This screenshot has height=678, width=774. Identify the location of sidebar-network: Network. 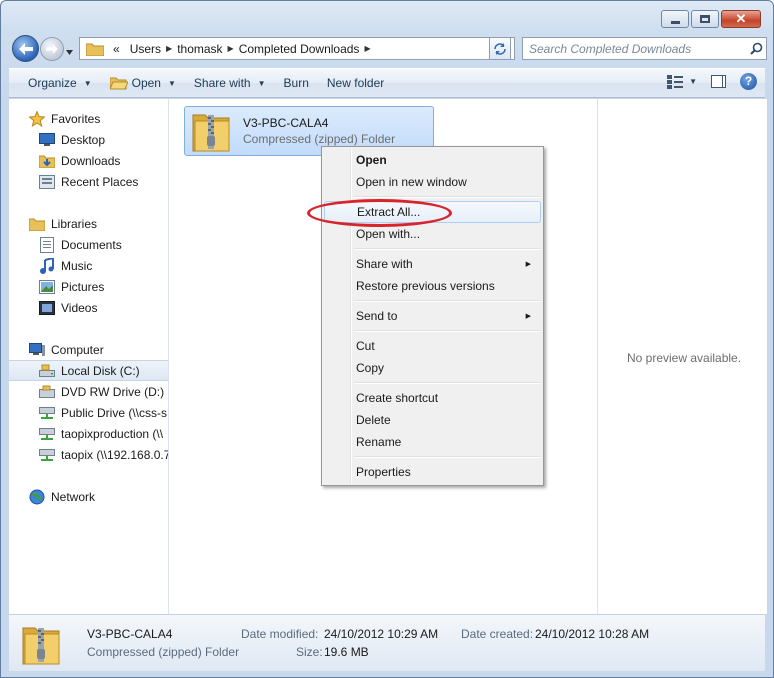
(62, 496).